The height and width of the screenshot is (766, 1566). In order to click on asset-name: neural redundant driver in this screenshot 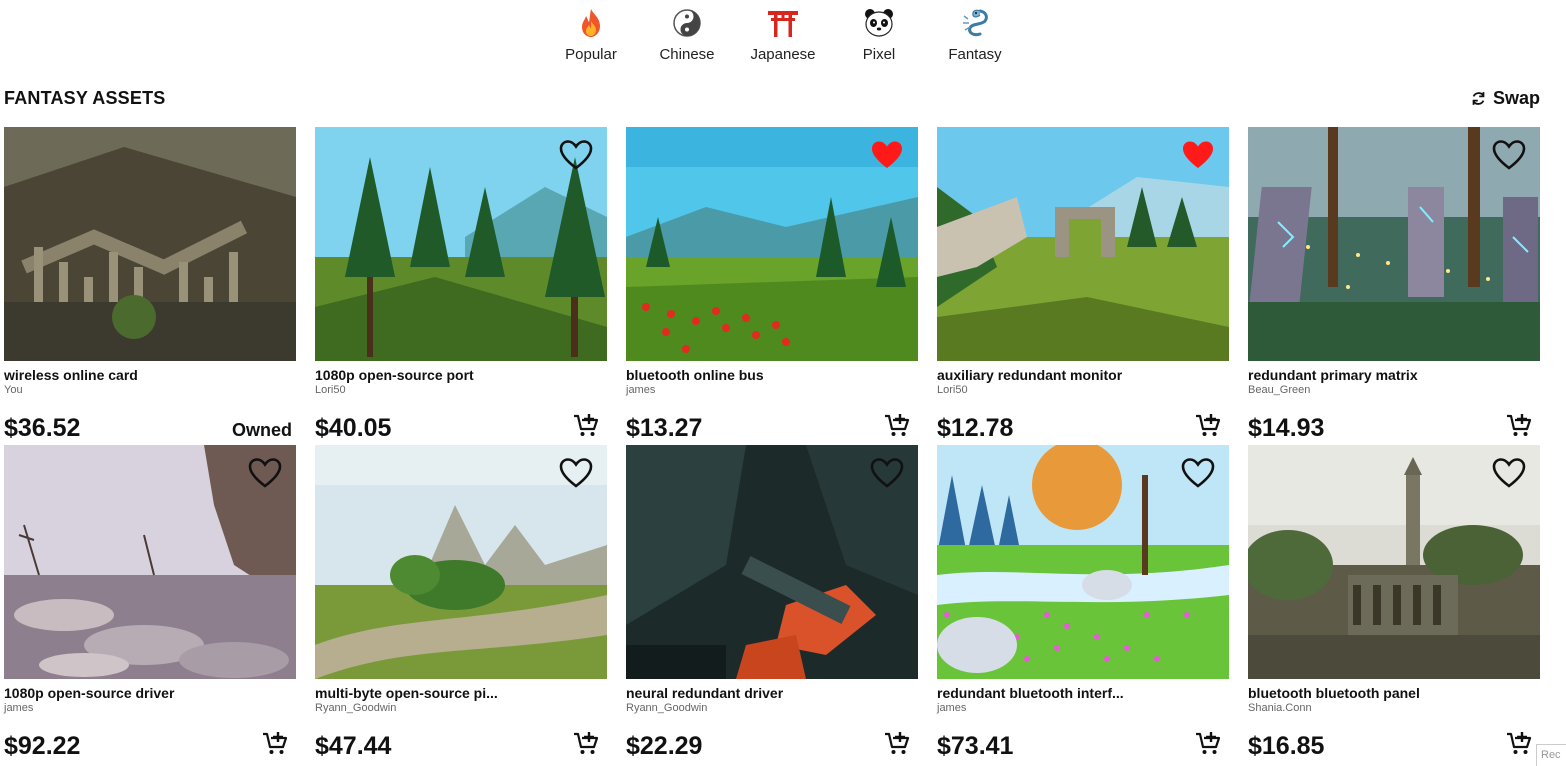, I will do `click(741, 693)`.